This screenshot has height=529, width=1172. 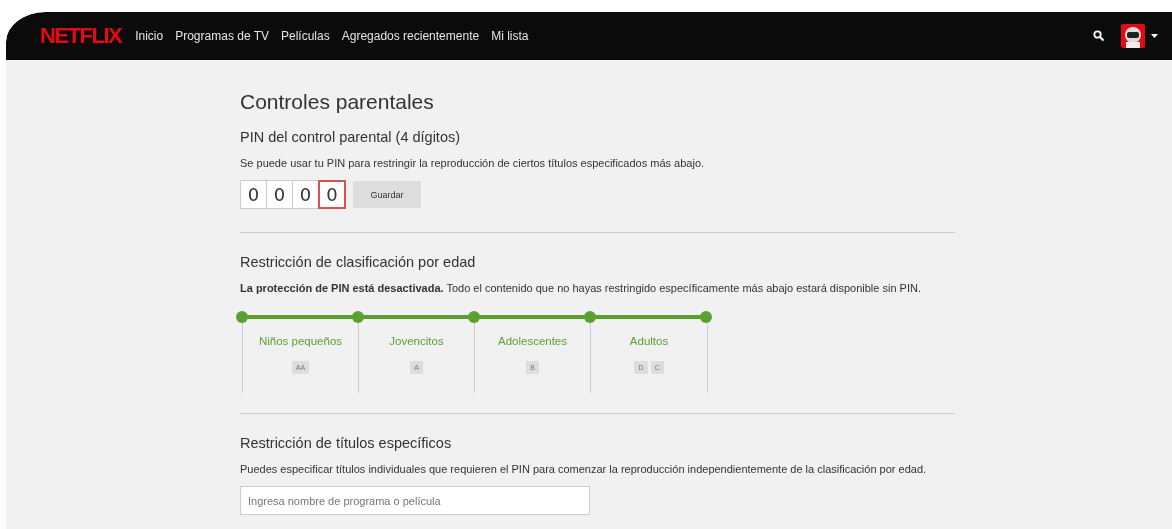 What do you see at coordinates (581, 288) in the screenshot?
I see `pin-status-notice: La protección de PIN está desactivada. Todo el contenido que no hayas restringido específicamente más abajo estará disponible sin PIN.` at bounding box center [581, 288].